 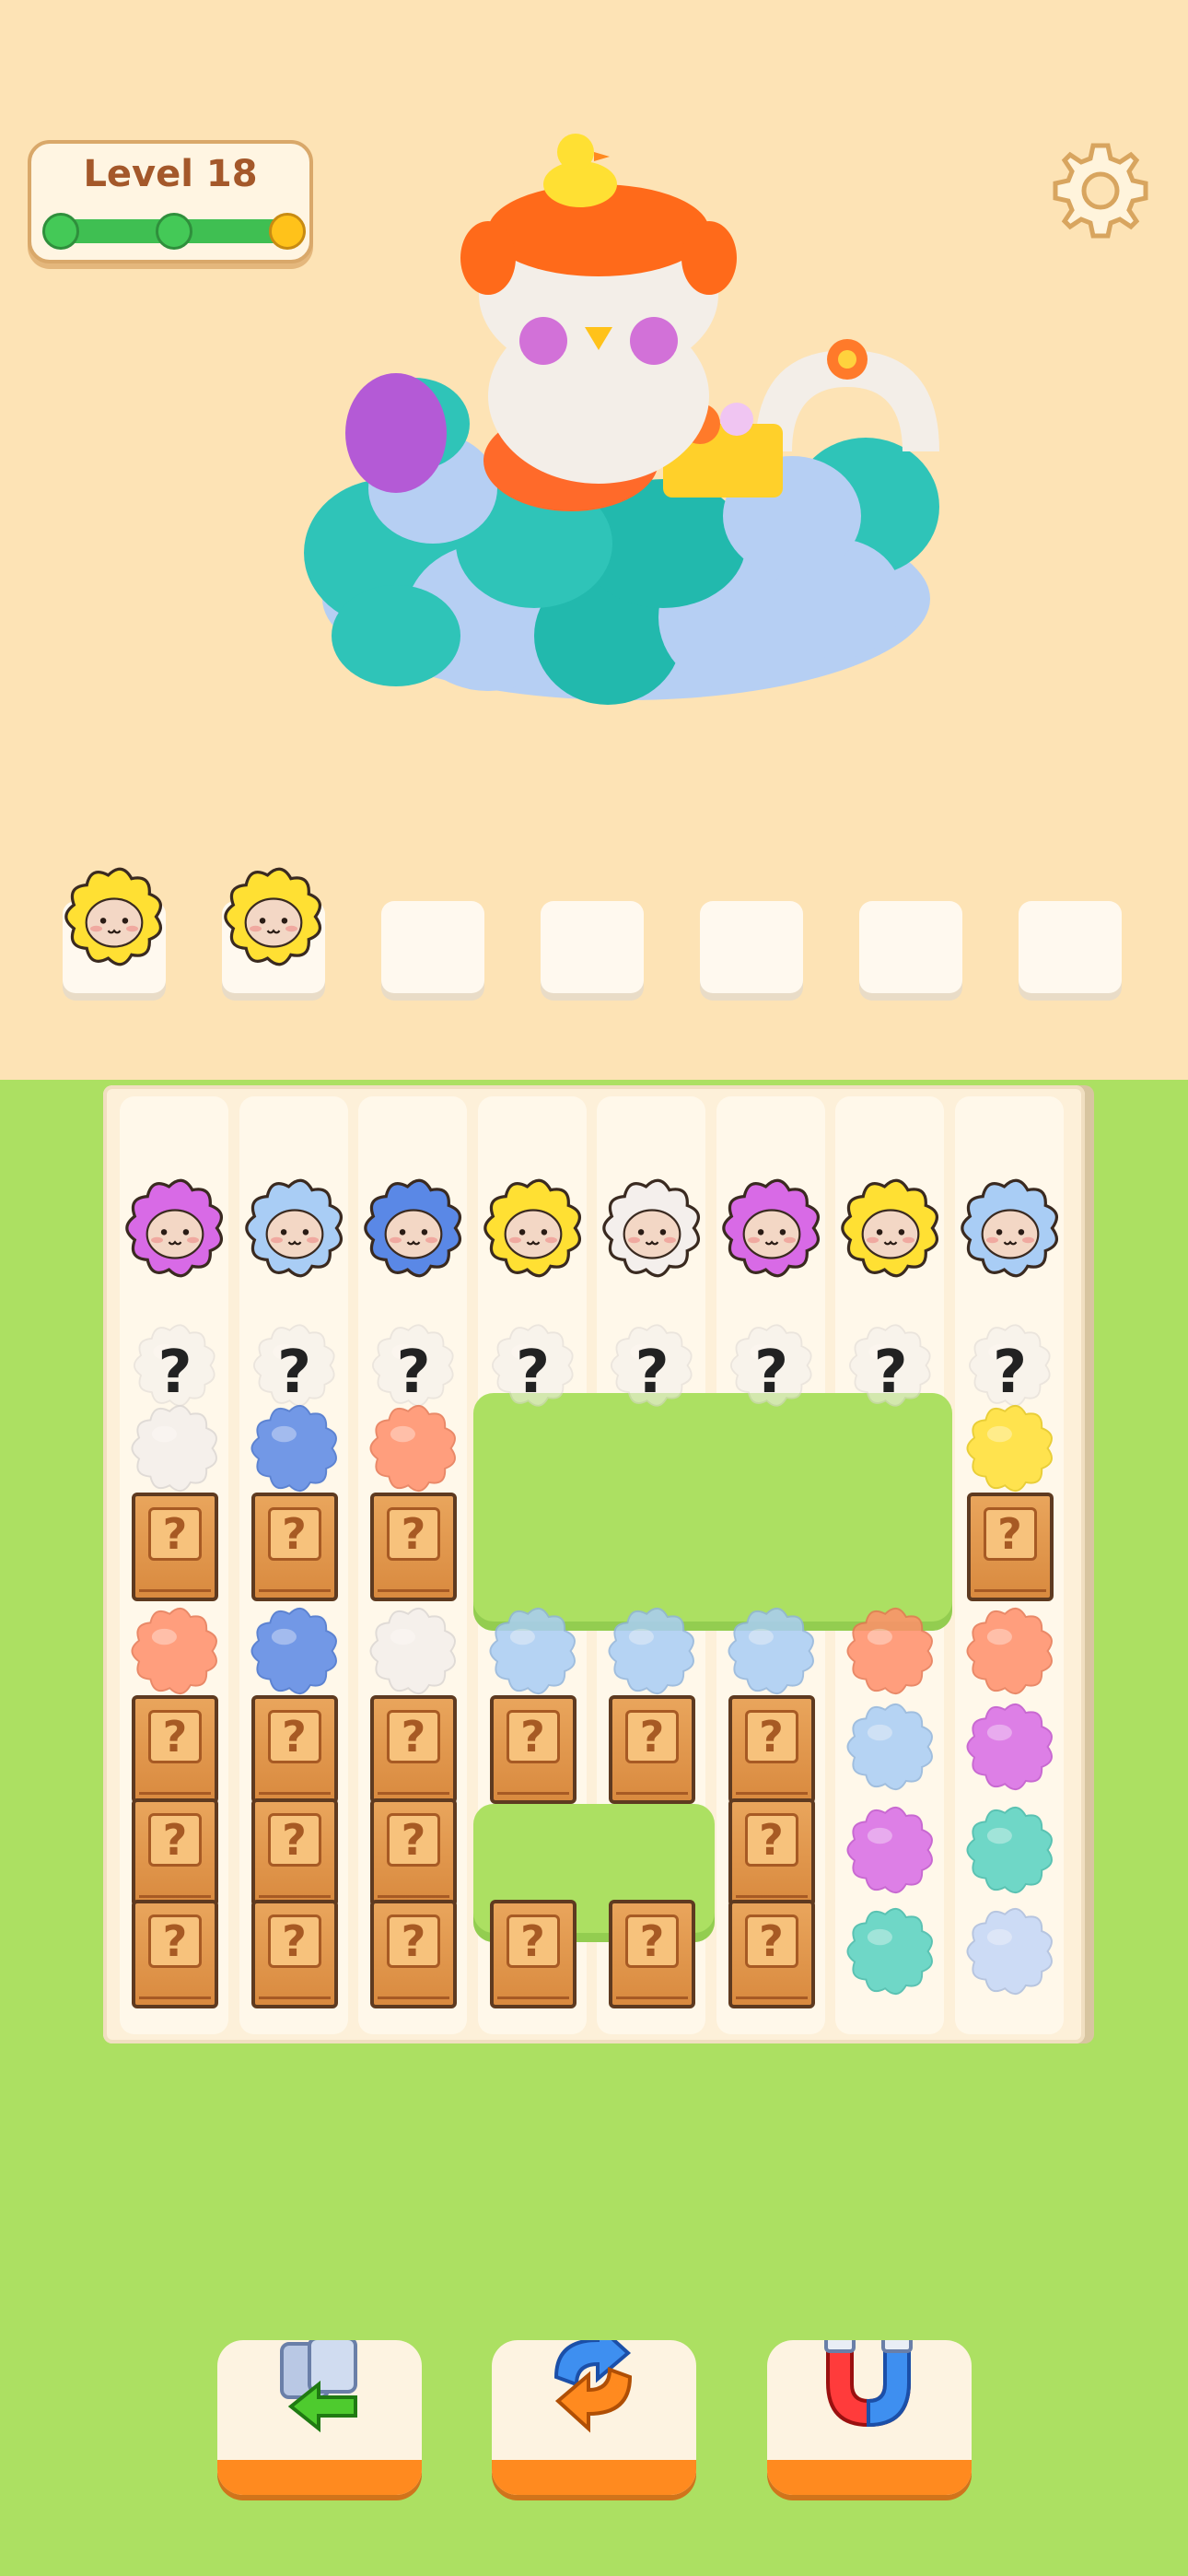 What do you see at coordinates (318, 2386) in the screenshot?
I see `undo-cards-icon` at bounding box center [318, 2386].